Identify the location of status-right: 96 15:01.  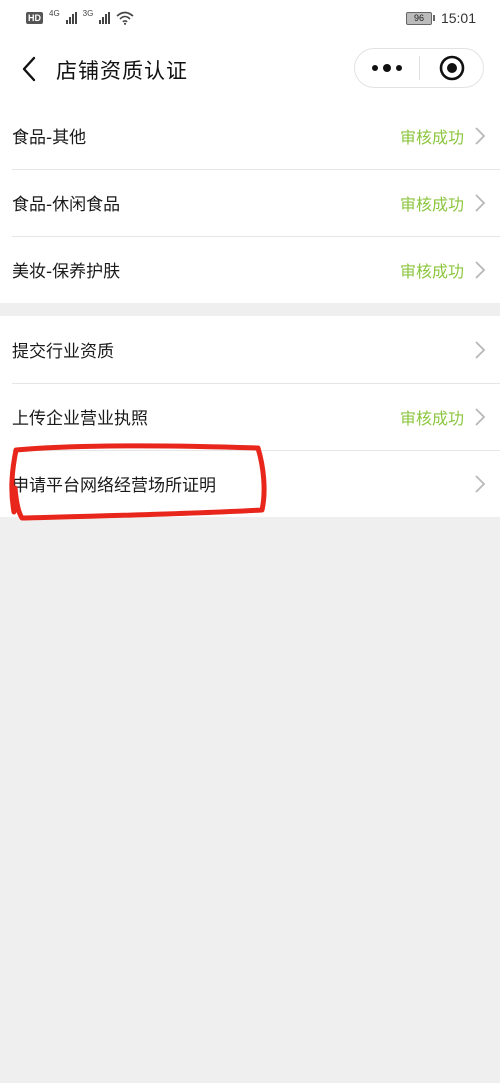
(440, 18).